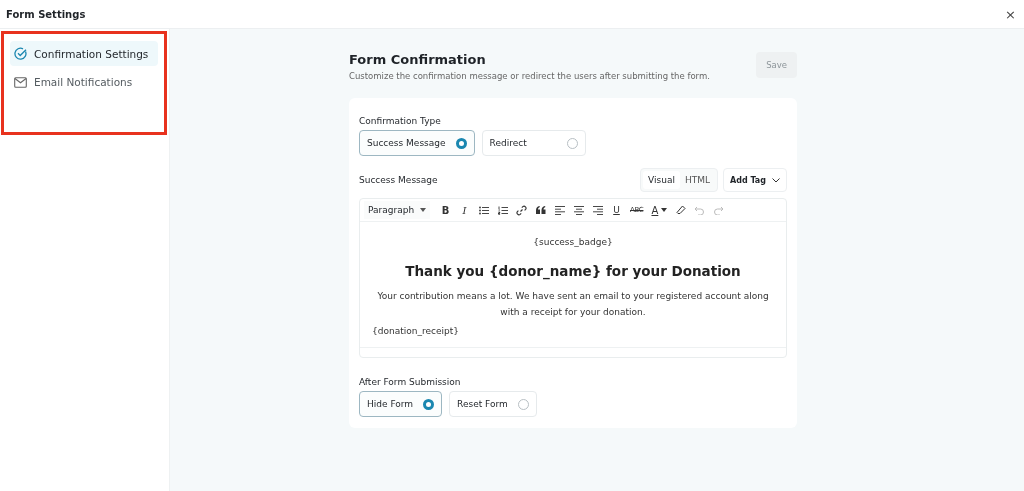 The image size is (1024, 491). What do you see at coordinates (410, 382) in the screenshot?
I see `group-label: After Form Submission` at bounding box center [410, 382].